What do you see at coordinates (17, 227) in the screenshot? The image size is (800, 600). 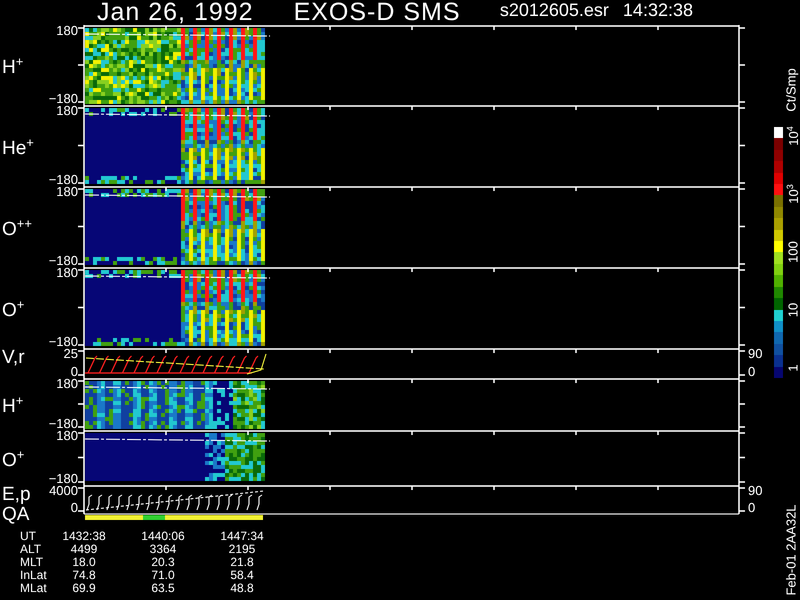 I see `species-label: O$^{++}$` at bounding box center [17, 227].